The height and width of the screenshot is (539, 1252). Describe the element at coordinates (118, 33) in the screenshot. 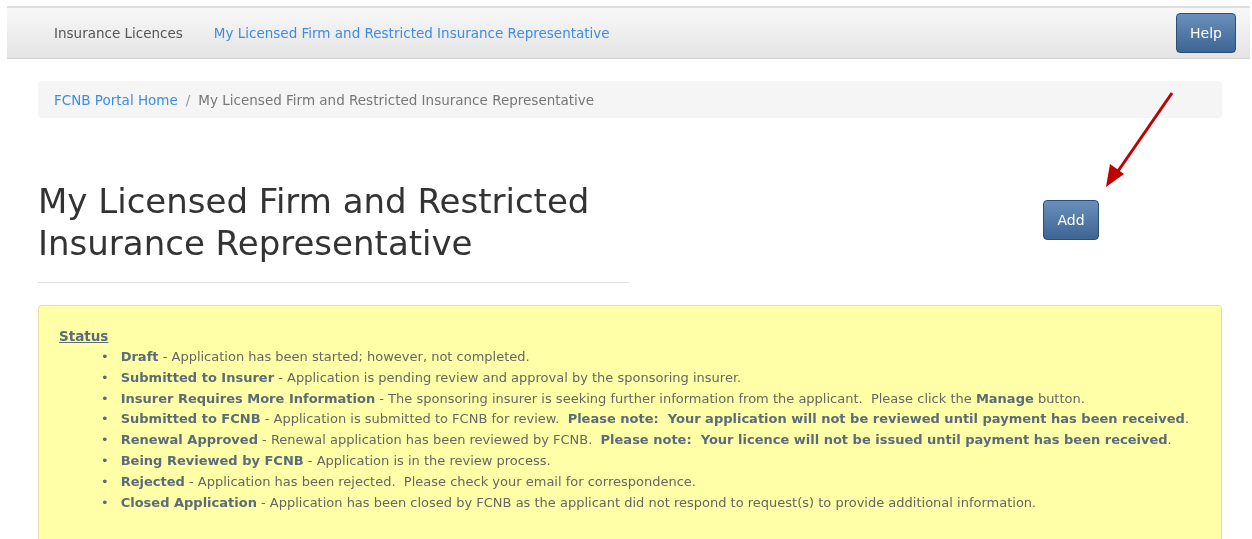

I see `nav-link: Insurance Licences` at that location.